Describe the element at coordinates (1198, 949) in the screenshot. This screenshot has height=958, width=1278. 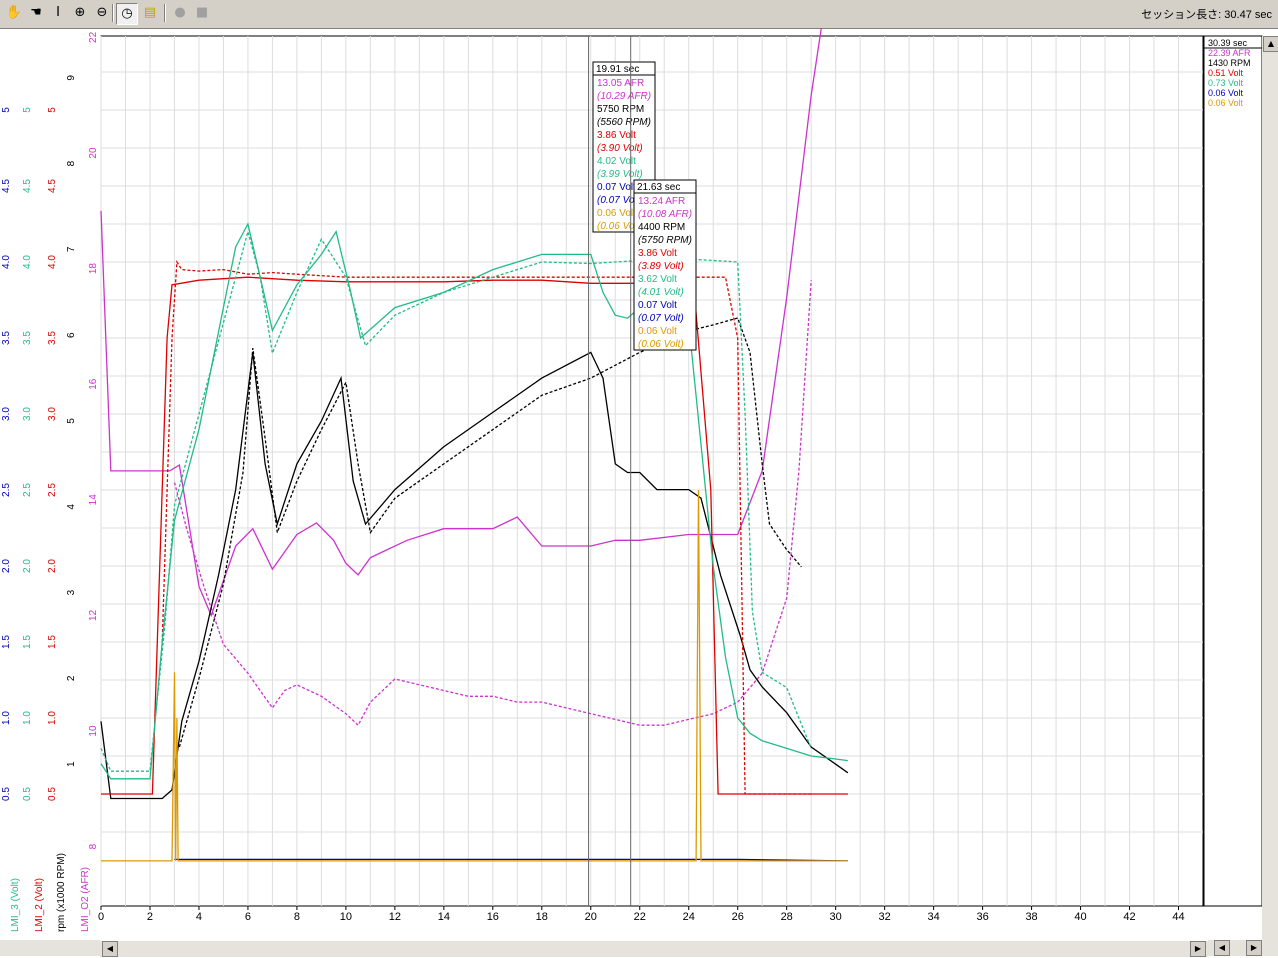
I see `scroll-right-button: ▶` at that location.